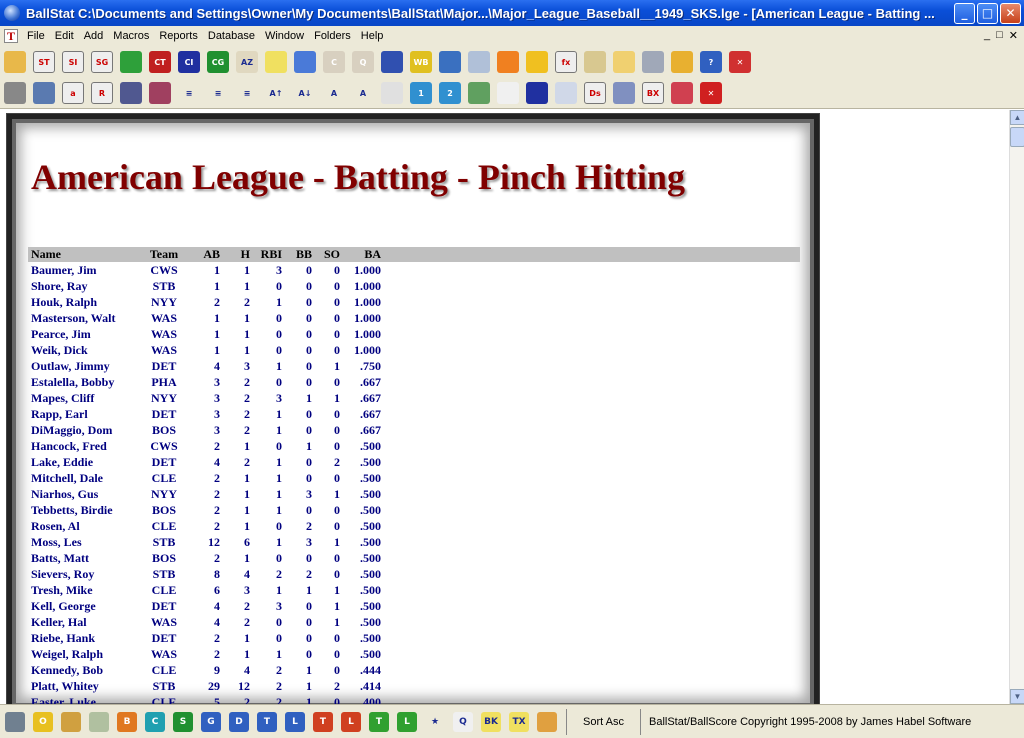  What do you see at coordinates (178, 36) in the screenshot?
I see `menu-reports: Reports` at bounding box center [178, 36].